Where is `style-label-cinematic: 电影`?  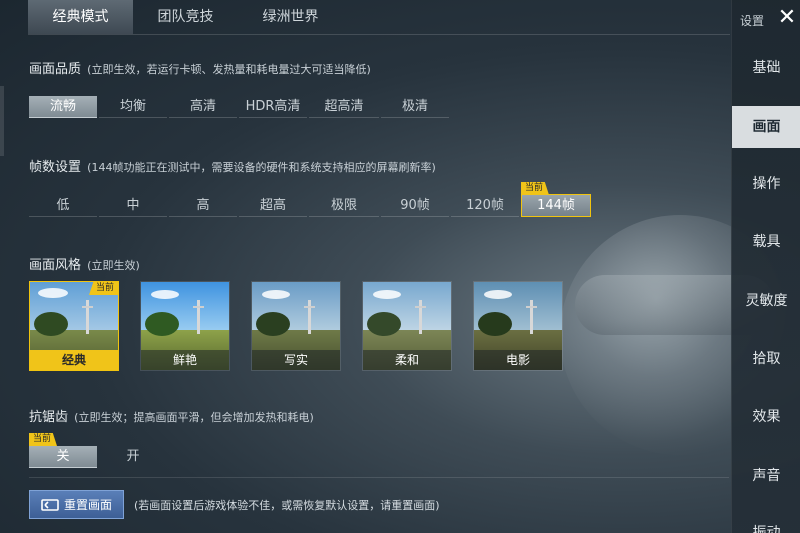
style-label-cinematic: 电影 is located at coordinates (518, 360).